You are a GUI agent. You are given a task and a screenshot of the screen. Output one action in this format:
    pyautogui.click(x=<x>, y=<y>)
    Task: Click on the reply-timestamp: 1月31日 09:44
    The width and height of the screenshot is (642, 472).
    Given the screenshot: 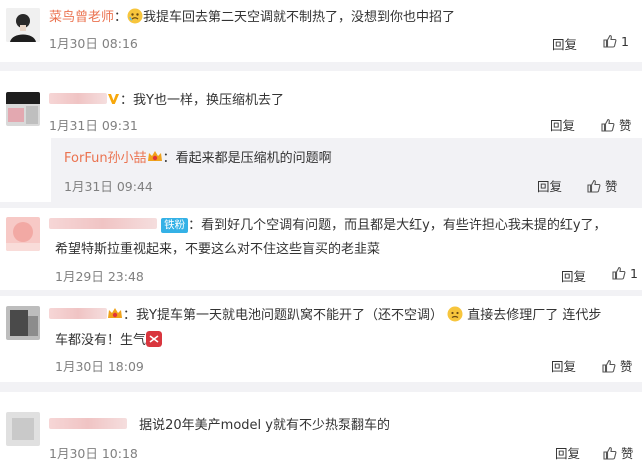 What is the action you would take?
    pyautogui.click(x=108, y=186)
    